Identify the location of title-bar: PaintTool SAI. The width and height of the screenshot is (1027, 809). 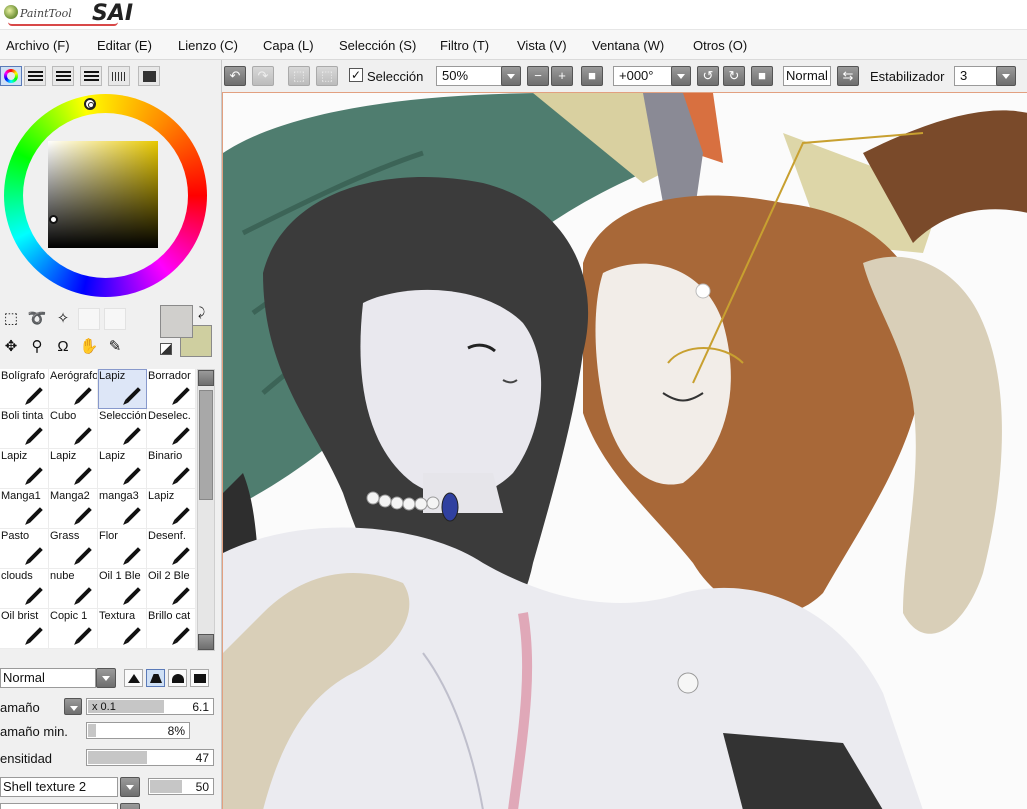
(513, 15).